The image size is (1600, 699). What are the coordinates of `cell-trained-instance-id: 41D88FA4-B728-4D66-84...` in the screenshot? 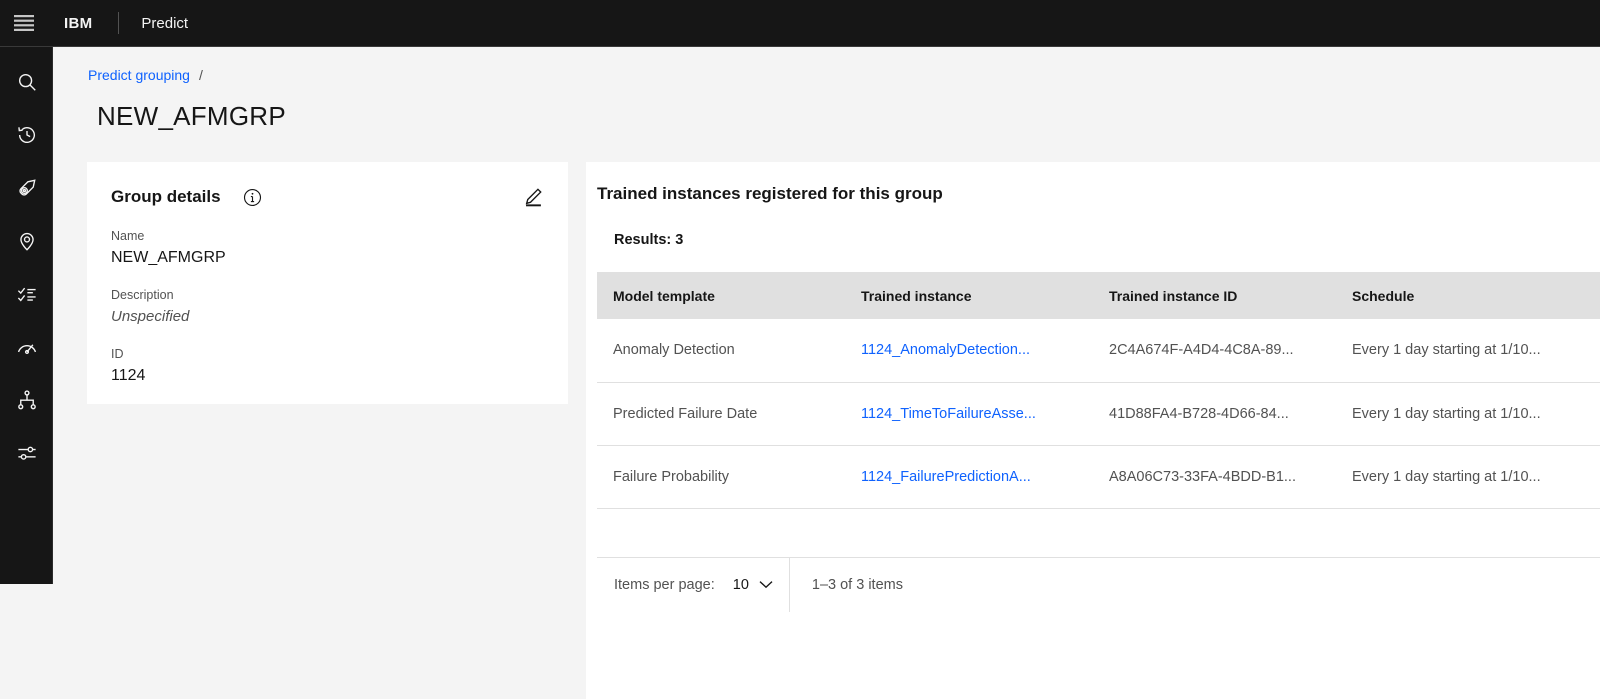 It's located at (1214, 414).